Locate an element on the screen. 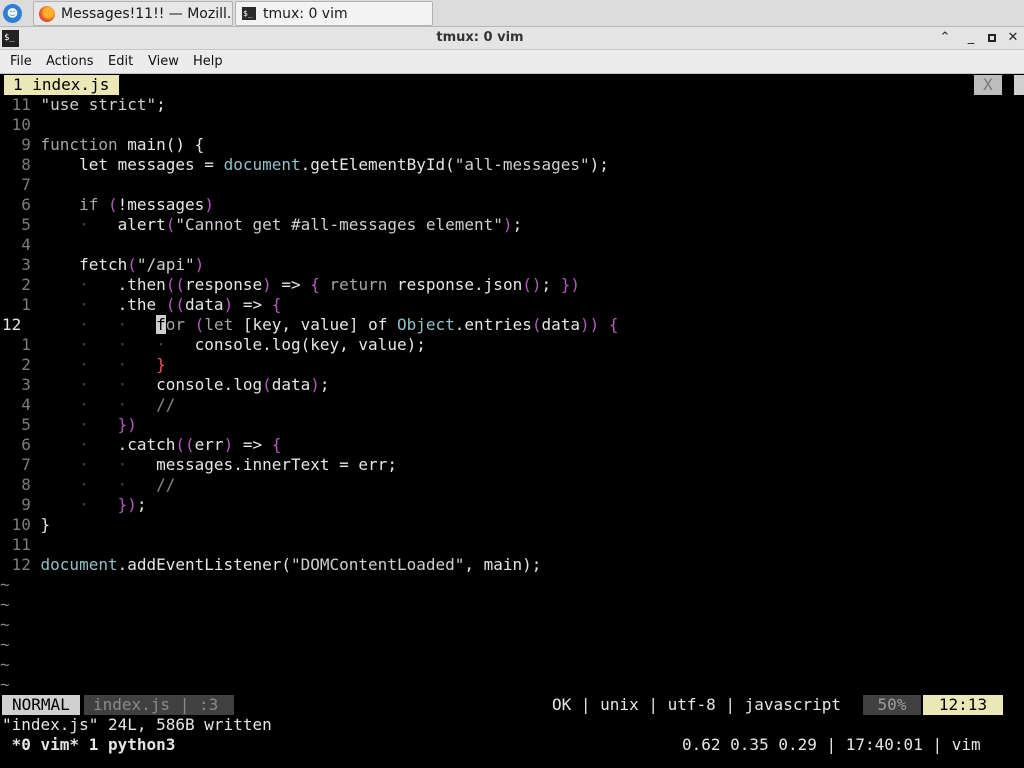 The height and width of the screenshot is (768, 1024). code-line: 3 fetch("/api") is located at coordinates (103, 265).